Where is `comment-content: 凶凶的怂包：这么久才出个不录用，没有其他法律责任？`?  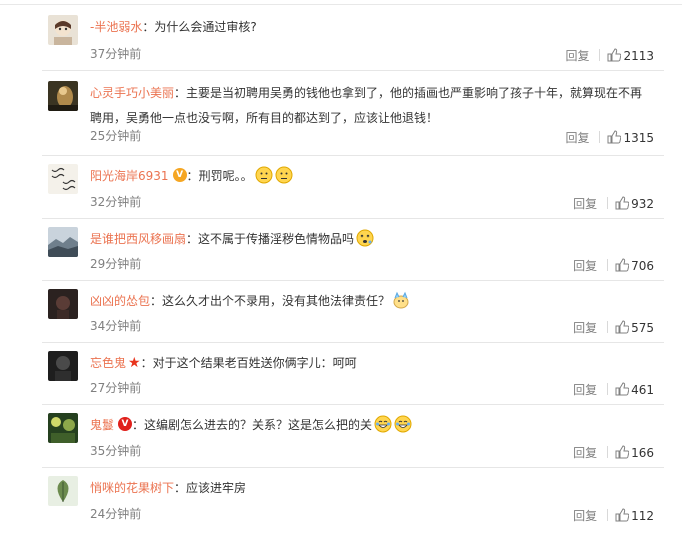 comment-content: 凶凶的怂包：这么久才出个不录用，没有其他法律责任？ is located at coordinates (372, 301).